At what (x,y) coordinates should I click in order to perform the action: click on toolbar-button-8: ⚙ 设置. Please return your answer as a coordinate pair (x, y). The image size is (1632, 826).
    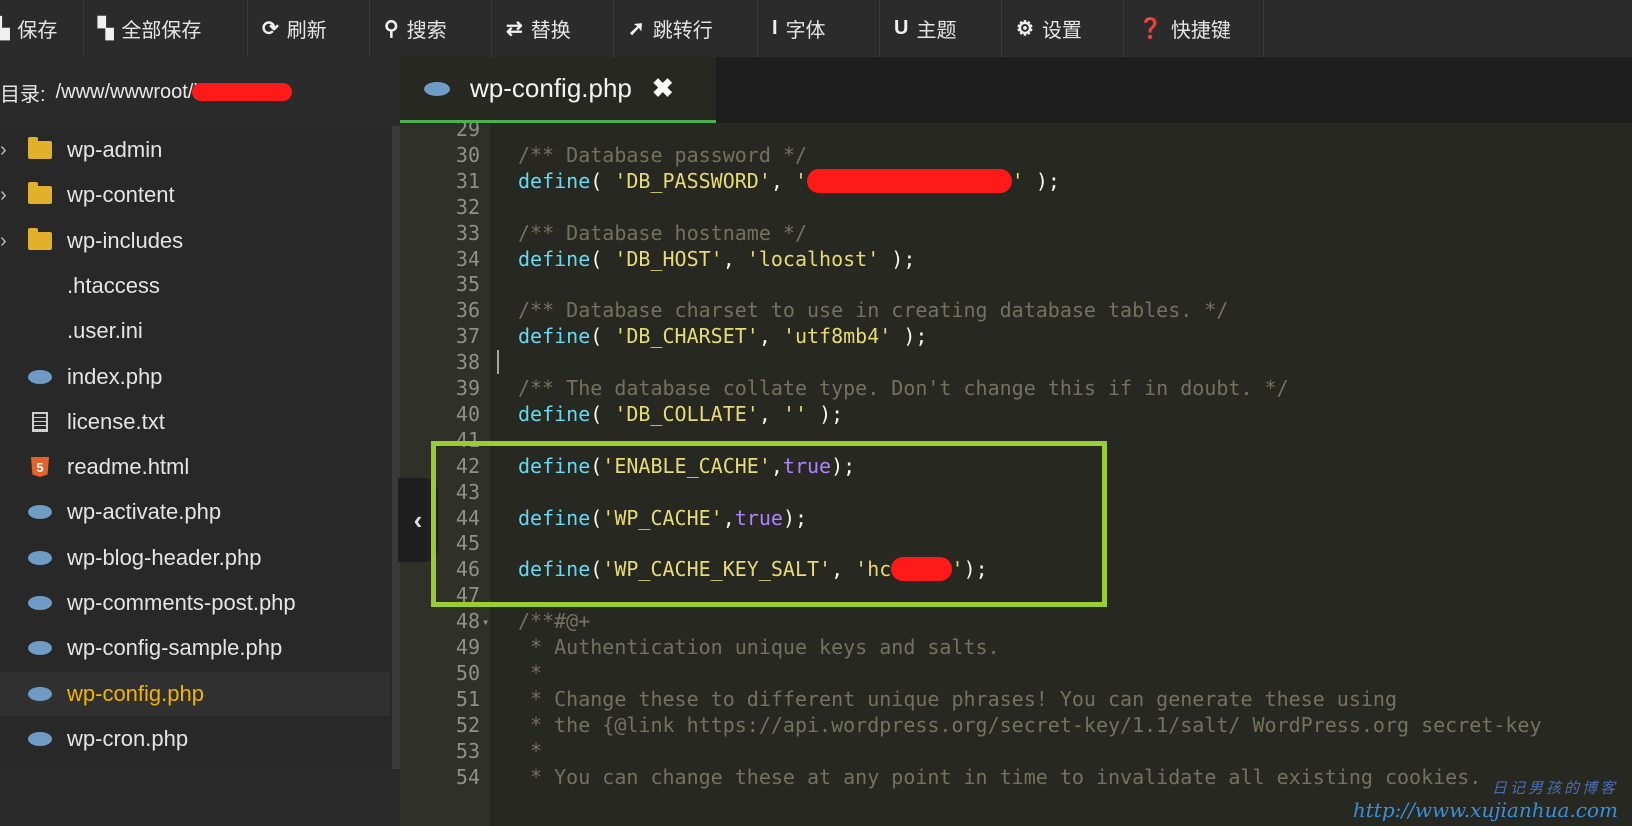
    Looking at the image, I should click on (1063, 28).